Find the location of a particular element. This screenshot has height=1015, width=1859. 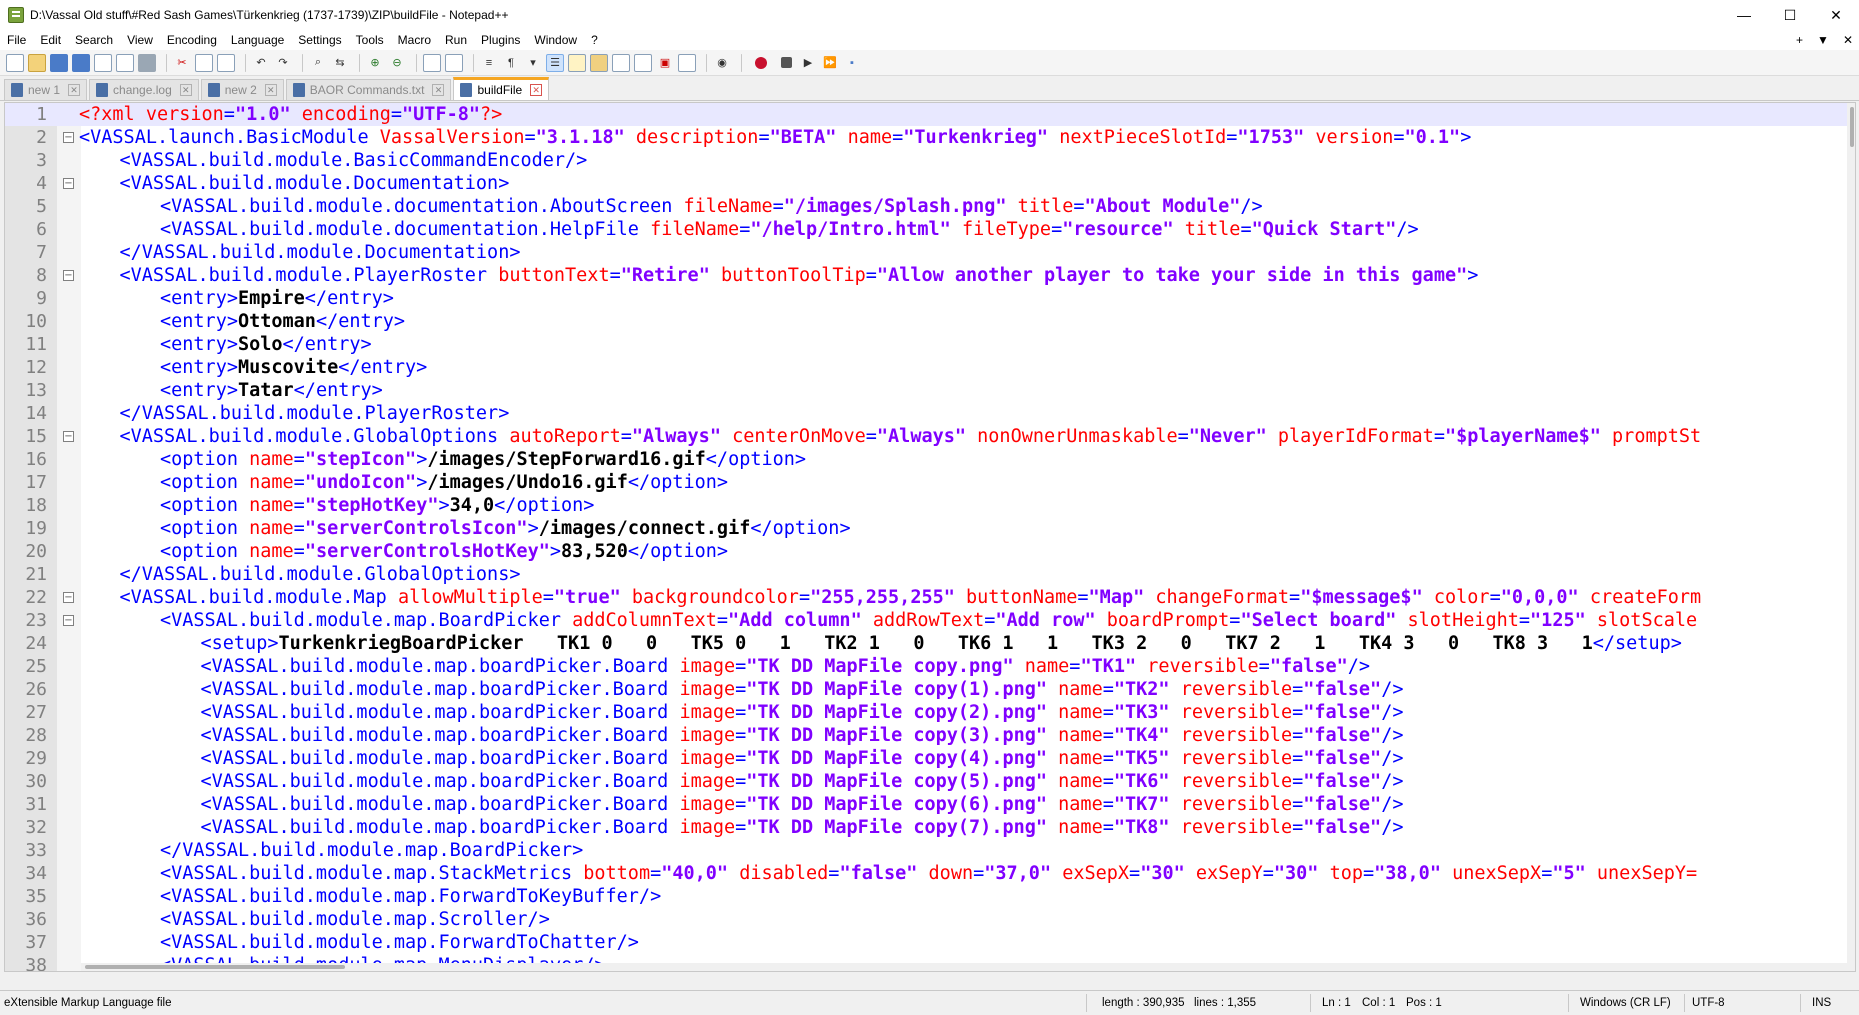

tab-list-icon: ▼ is located at coordinates (1823, 40).